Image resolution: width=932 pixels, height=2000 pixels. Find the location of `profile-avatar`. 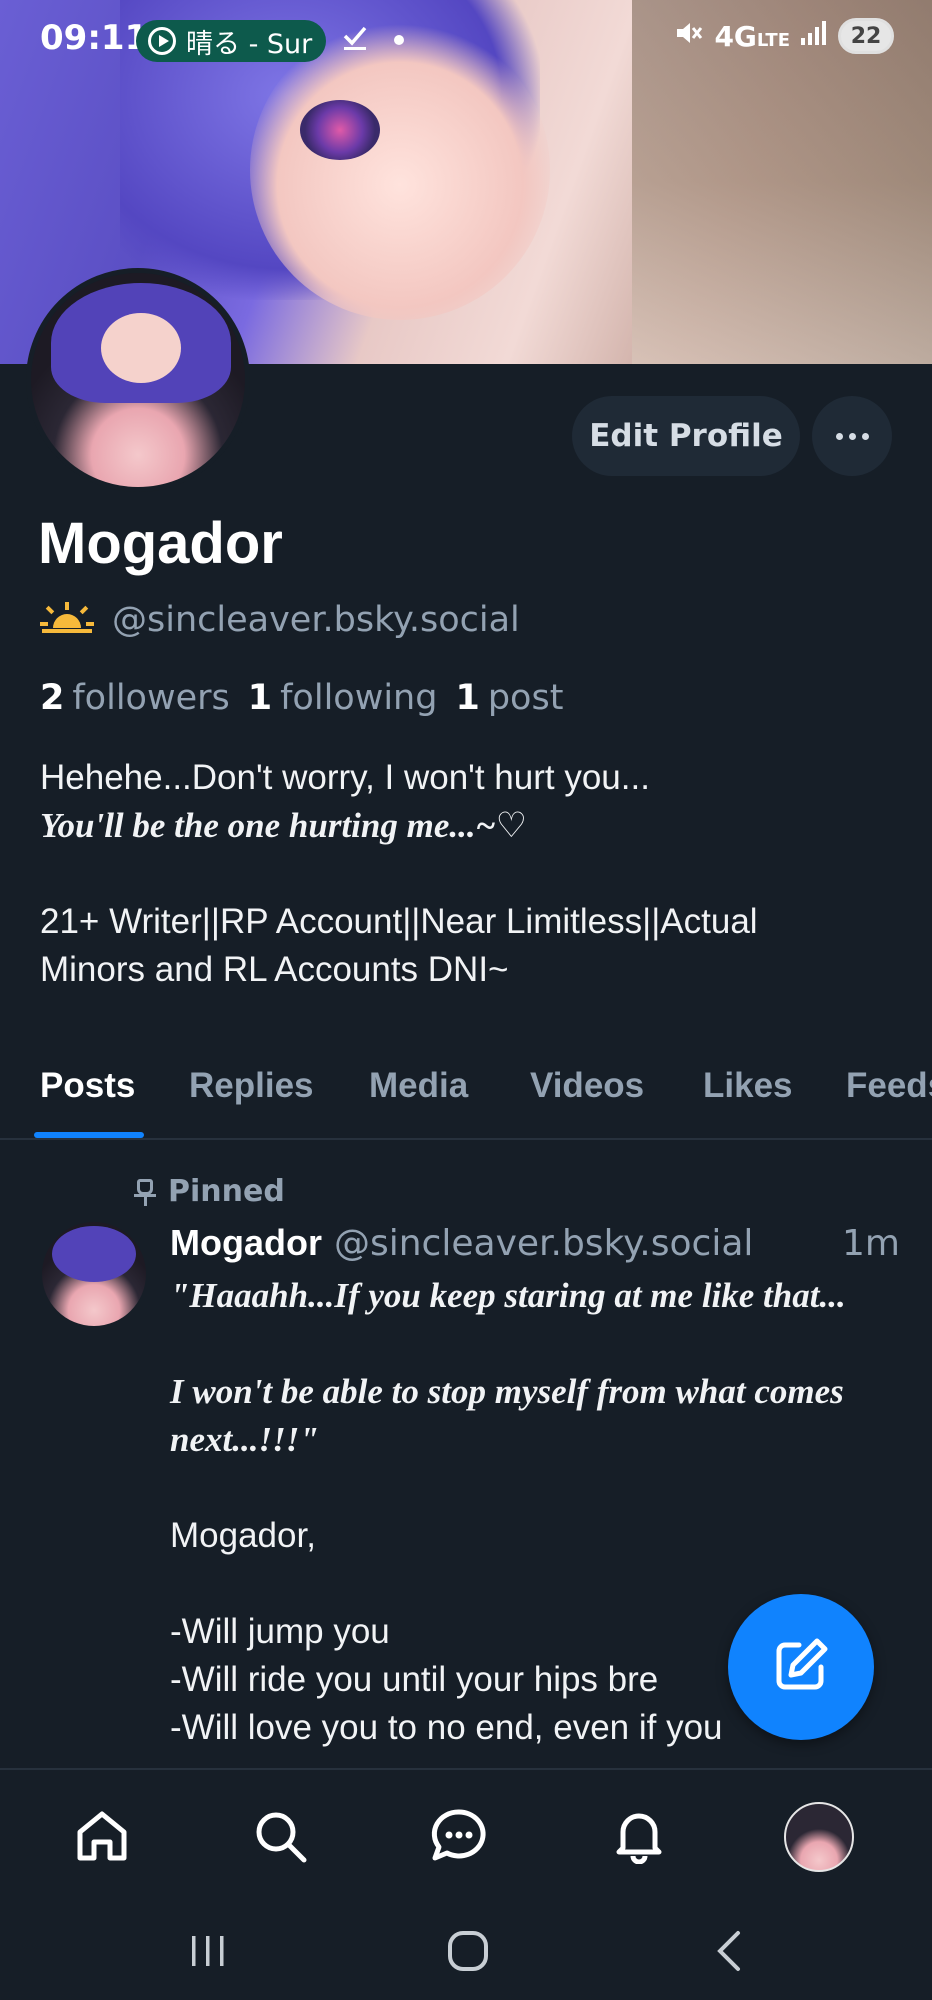

profile-avatar is located at coordinates (138, 380).